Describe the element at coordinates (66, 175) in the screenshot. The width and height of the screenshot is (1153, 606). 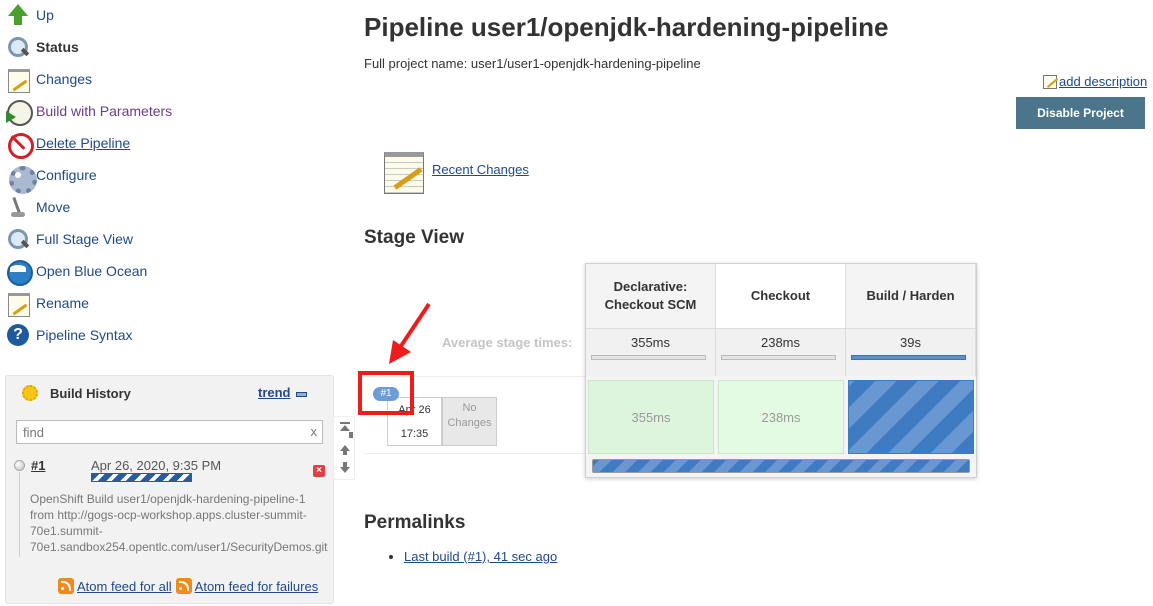
I see `sidebar-item-label: Configure` at that location.